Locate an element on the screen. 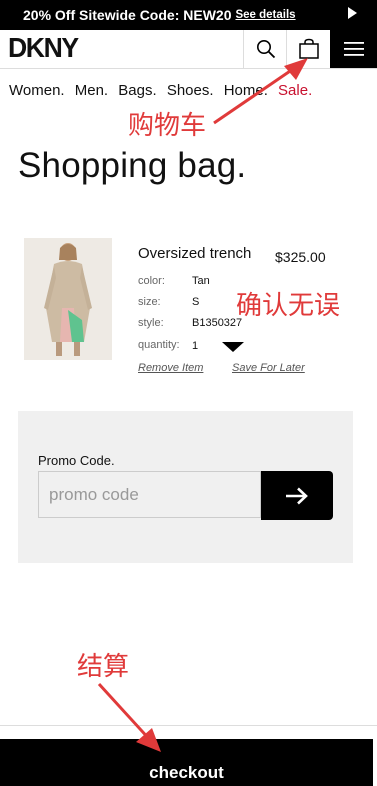 The height and width of the screenshot is (786, 377). checkout-button: checkout is located at coordinates (186, 762).